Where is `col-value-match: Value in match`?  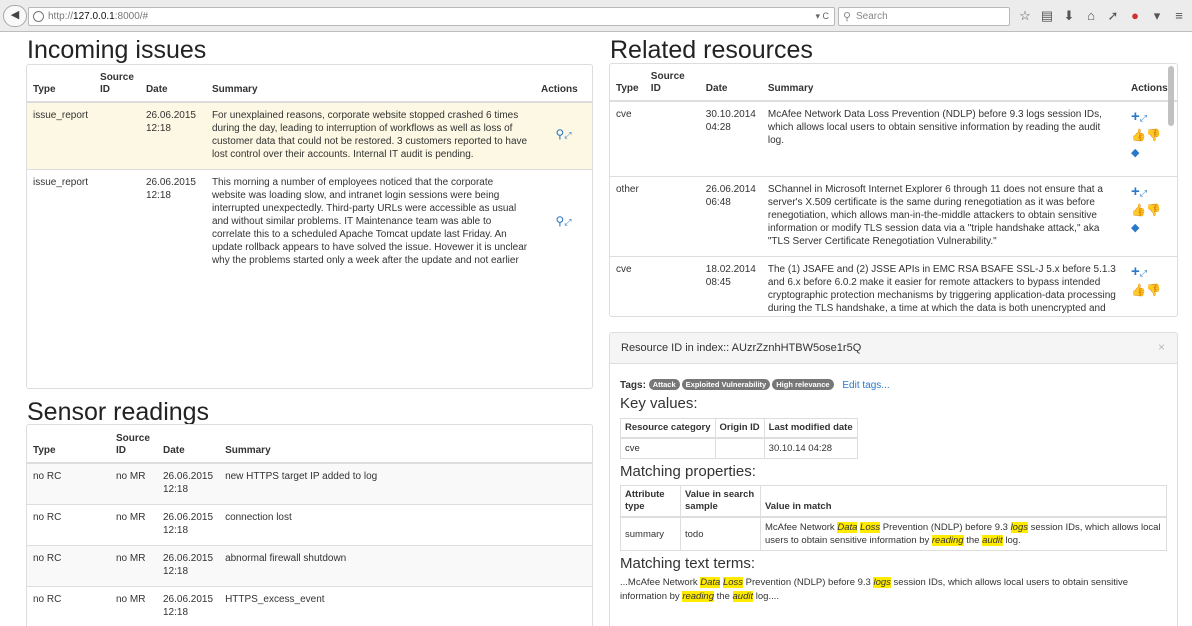 col-value-match: Value in match is located at coordinates (963, 501).